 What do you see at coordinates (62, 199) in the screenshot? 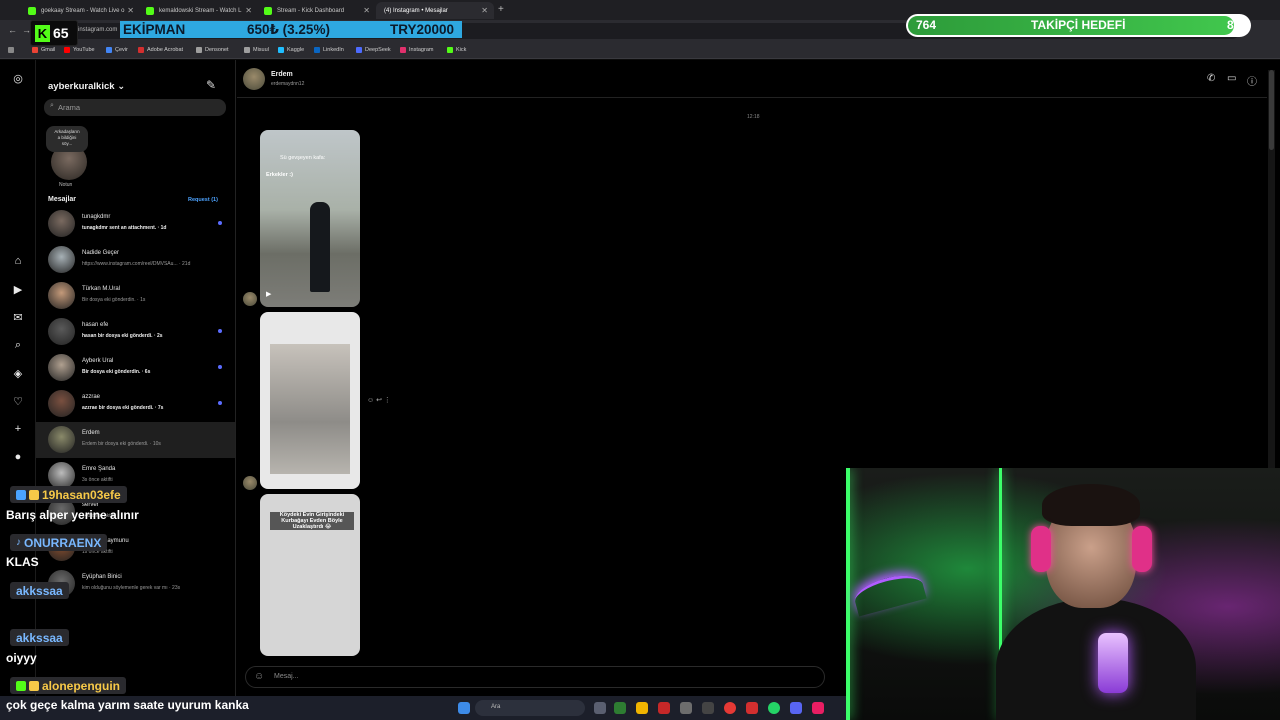
I see `messages-heading: Mesajlar` at bounding box center [62, 199].